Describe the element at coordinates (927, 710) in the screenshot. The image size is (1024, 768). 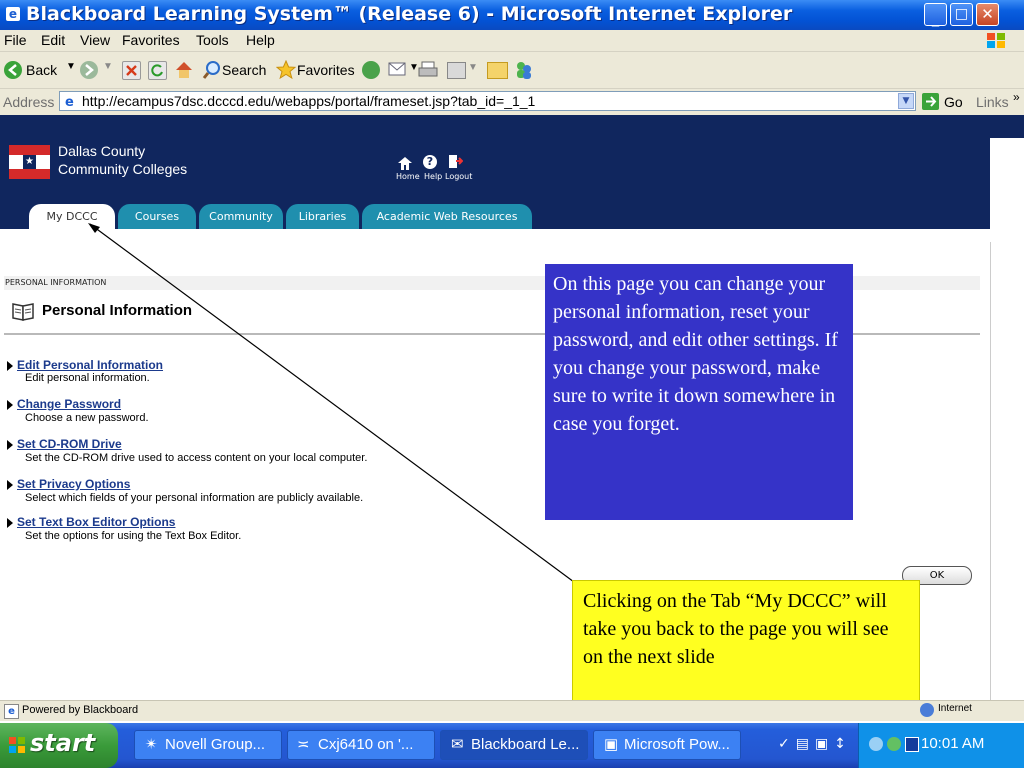
I see `internet-zone-icon` at that location.